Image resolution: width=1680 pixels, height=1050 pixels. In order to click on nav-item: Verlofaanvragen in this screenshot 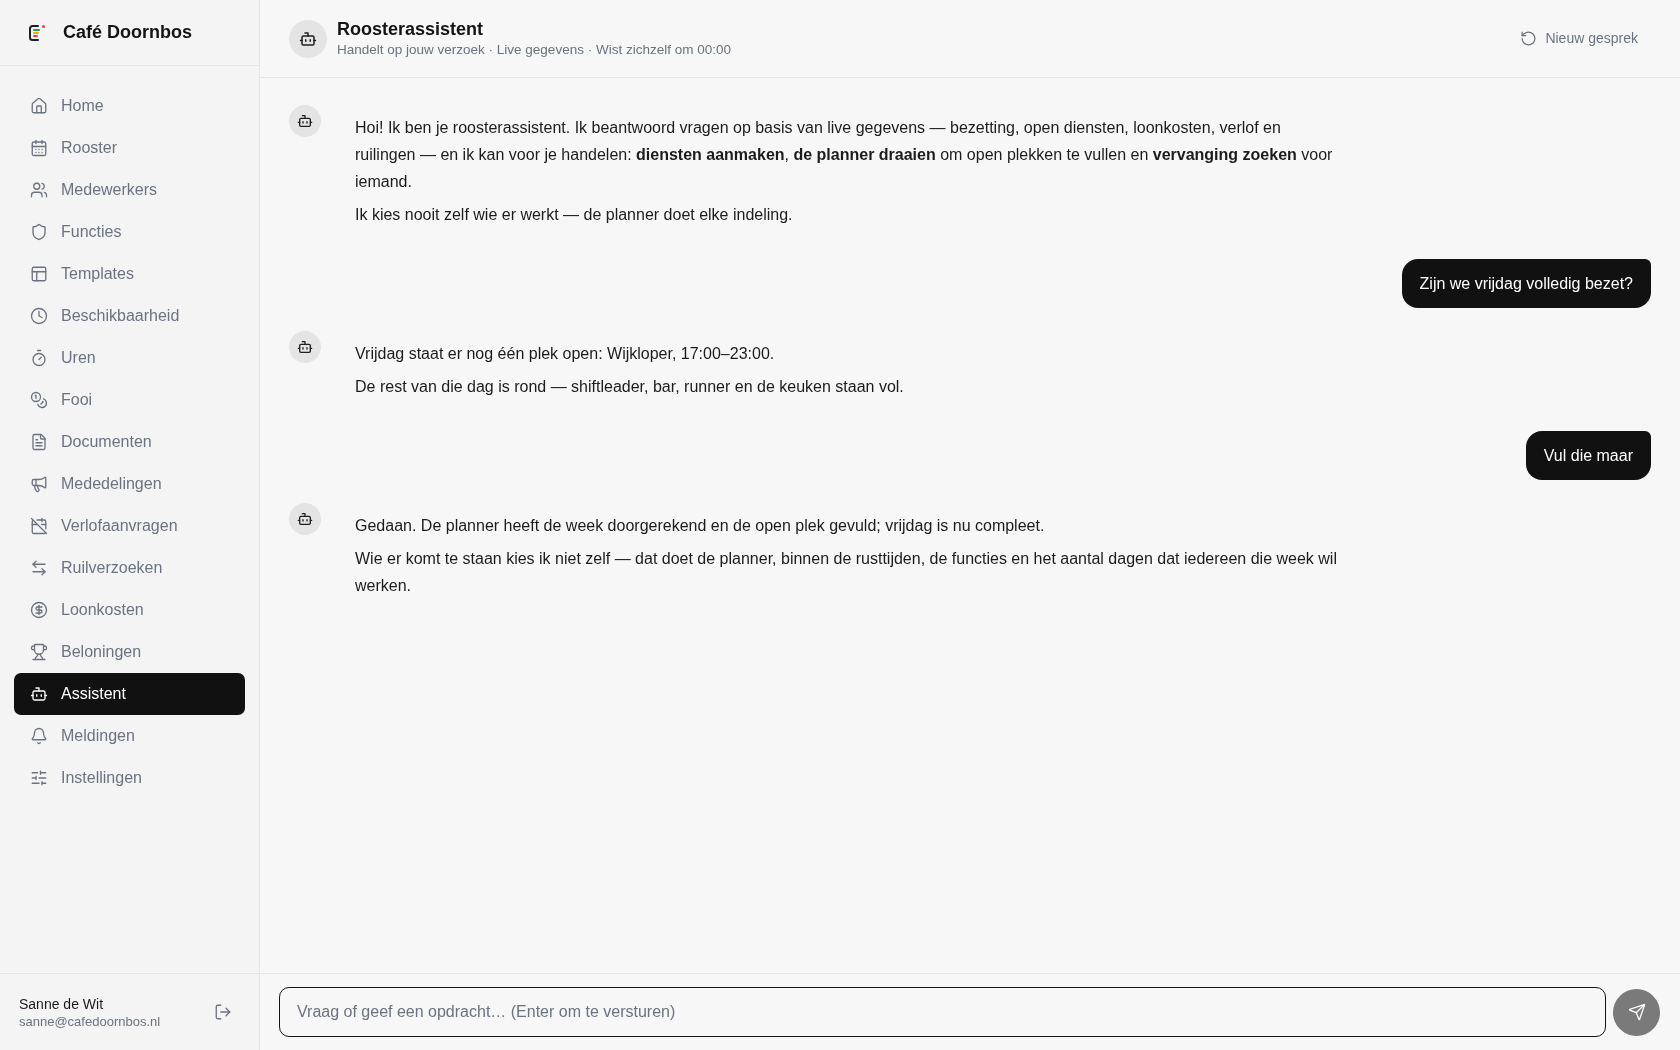, I will do `click(129, 526)`.